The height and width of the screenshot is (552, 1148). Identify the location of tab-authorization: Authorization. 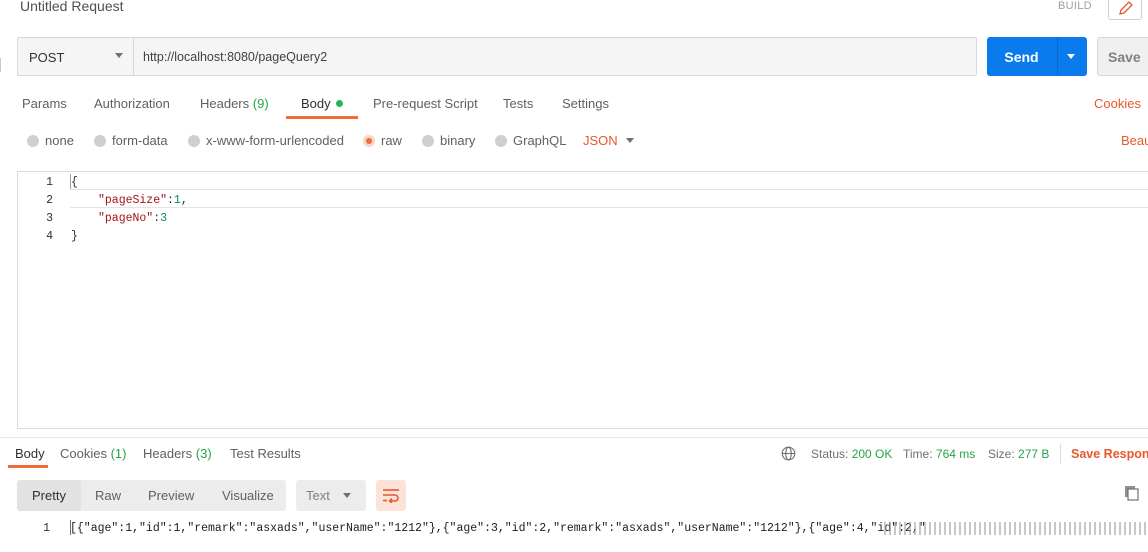
(132, 103).